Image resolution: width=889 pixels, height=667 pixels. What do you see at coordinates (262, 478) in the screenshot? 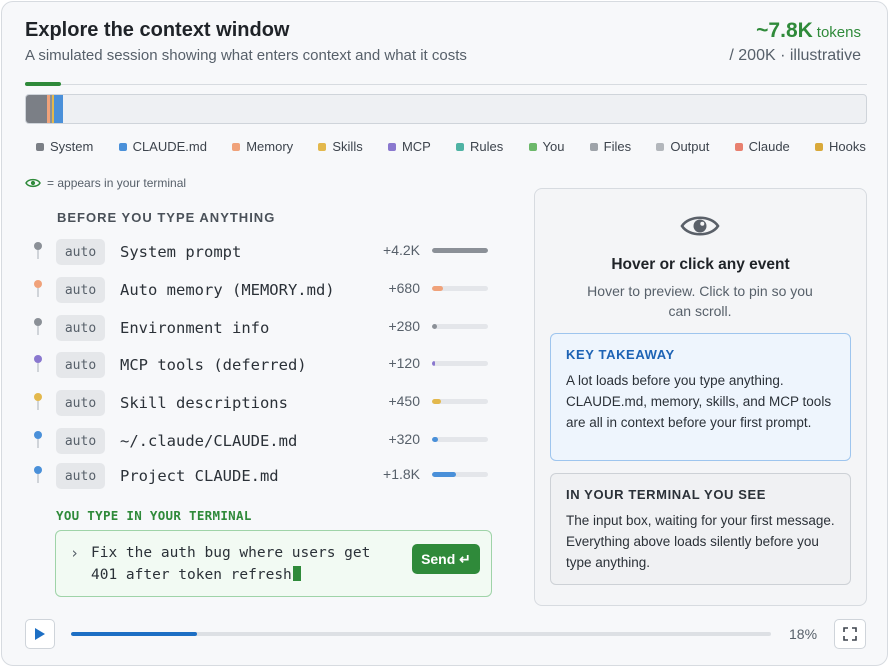
I see `event-row: auto Project CLAUDE.md +1.8K` at bounding box center [262, 478].